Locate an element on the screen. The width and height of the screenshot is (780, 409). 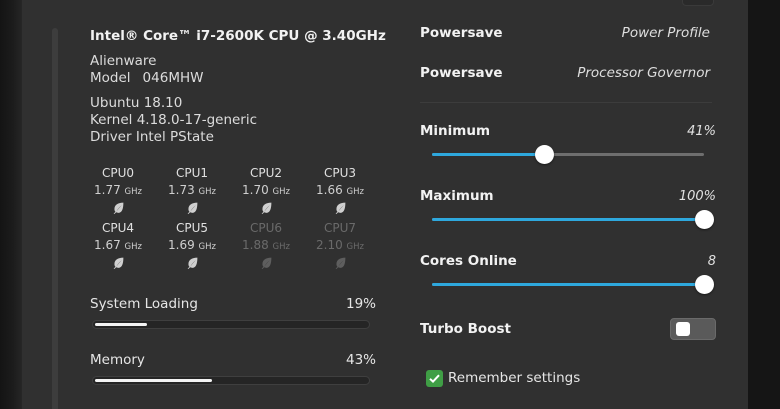
core-name: CPU6 is located at coordinates (266, 228).